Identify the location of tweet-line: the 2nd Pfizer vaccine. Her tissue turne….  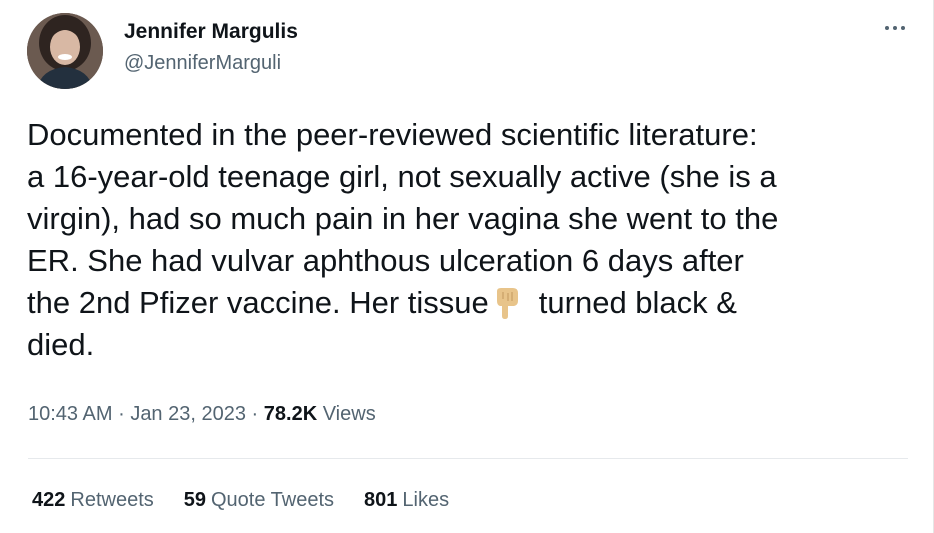
(467, 303).